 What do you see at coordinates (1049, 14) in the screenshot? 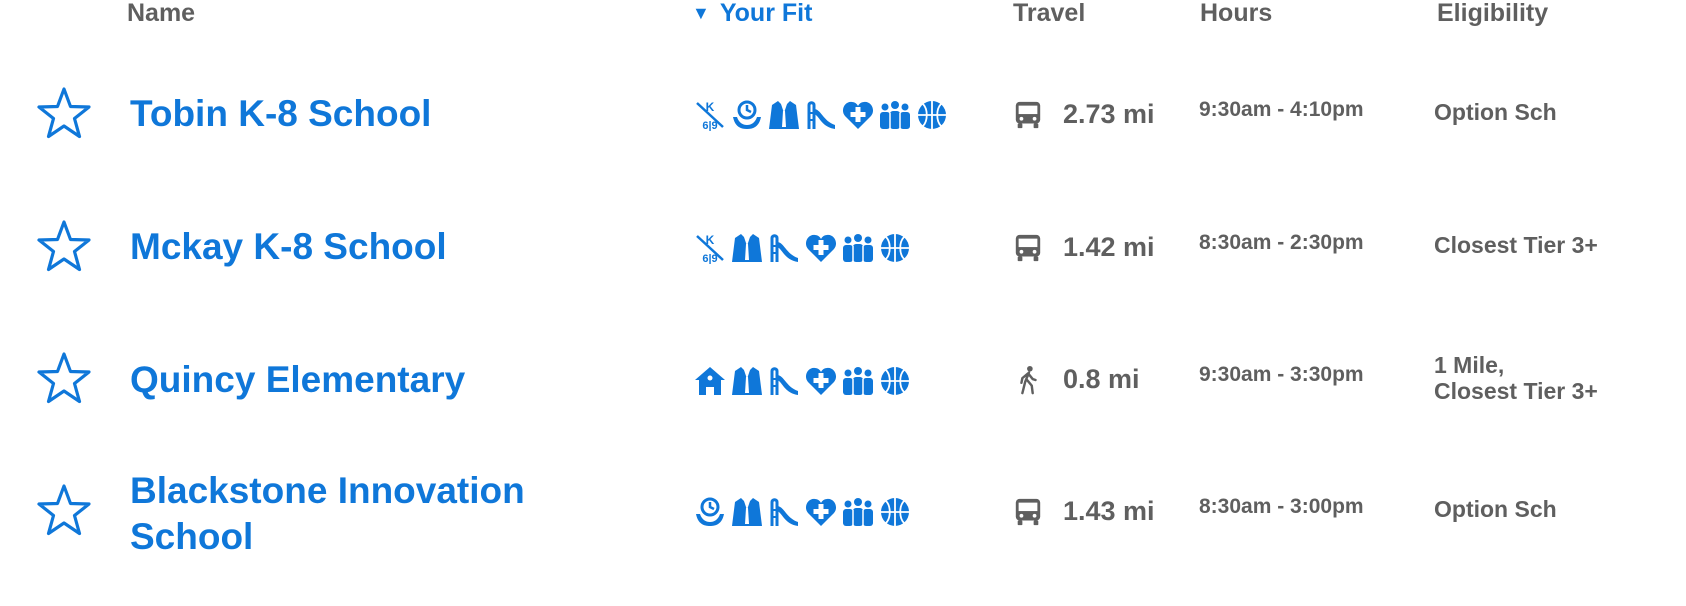
I see `column-header-travel: Travel` at bounding box center [1049, 14].